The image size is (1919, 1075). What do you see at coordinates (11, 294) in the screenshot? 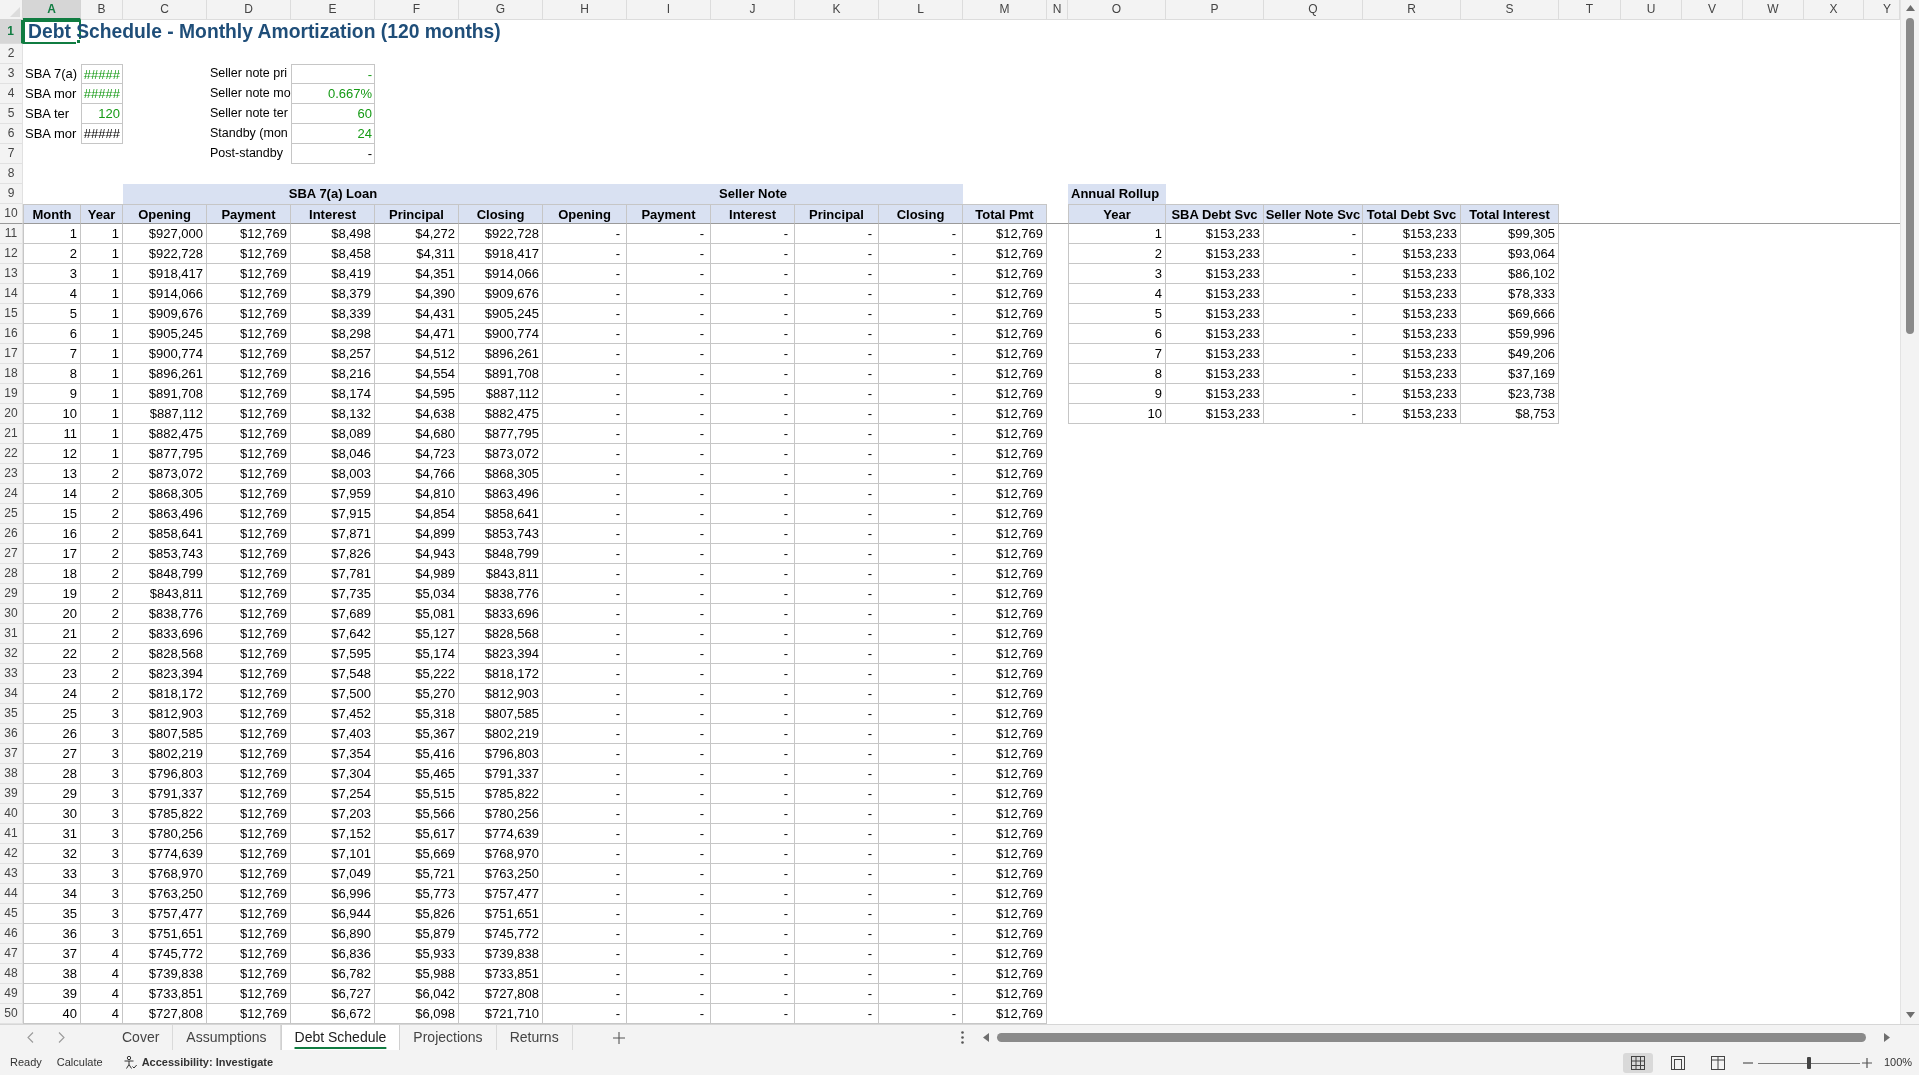
I see `row-header: 14` at bounding box center [11, 294].